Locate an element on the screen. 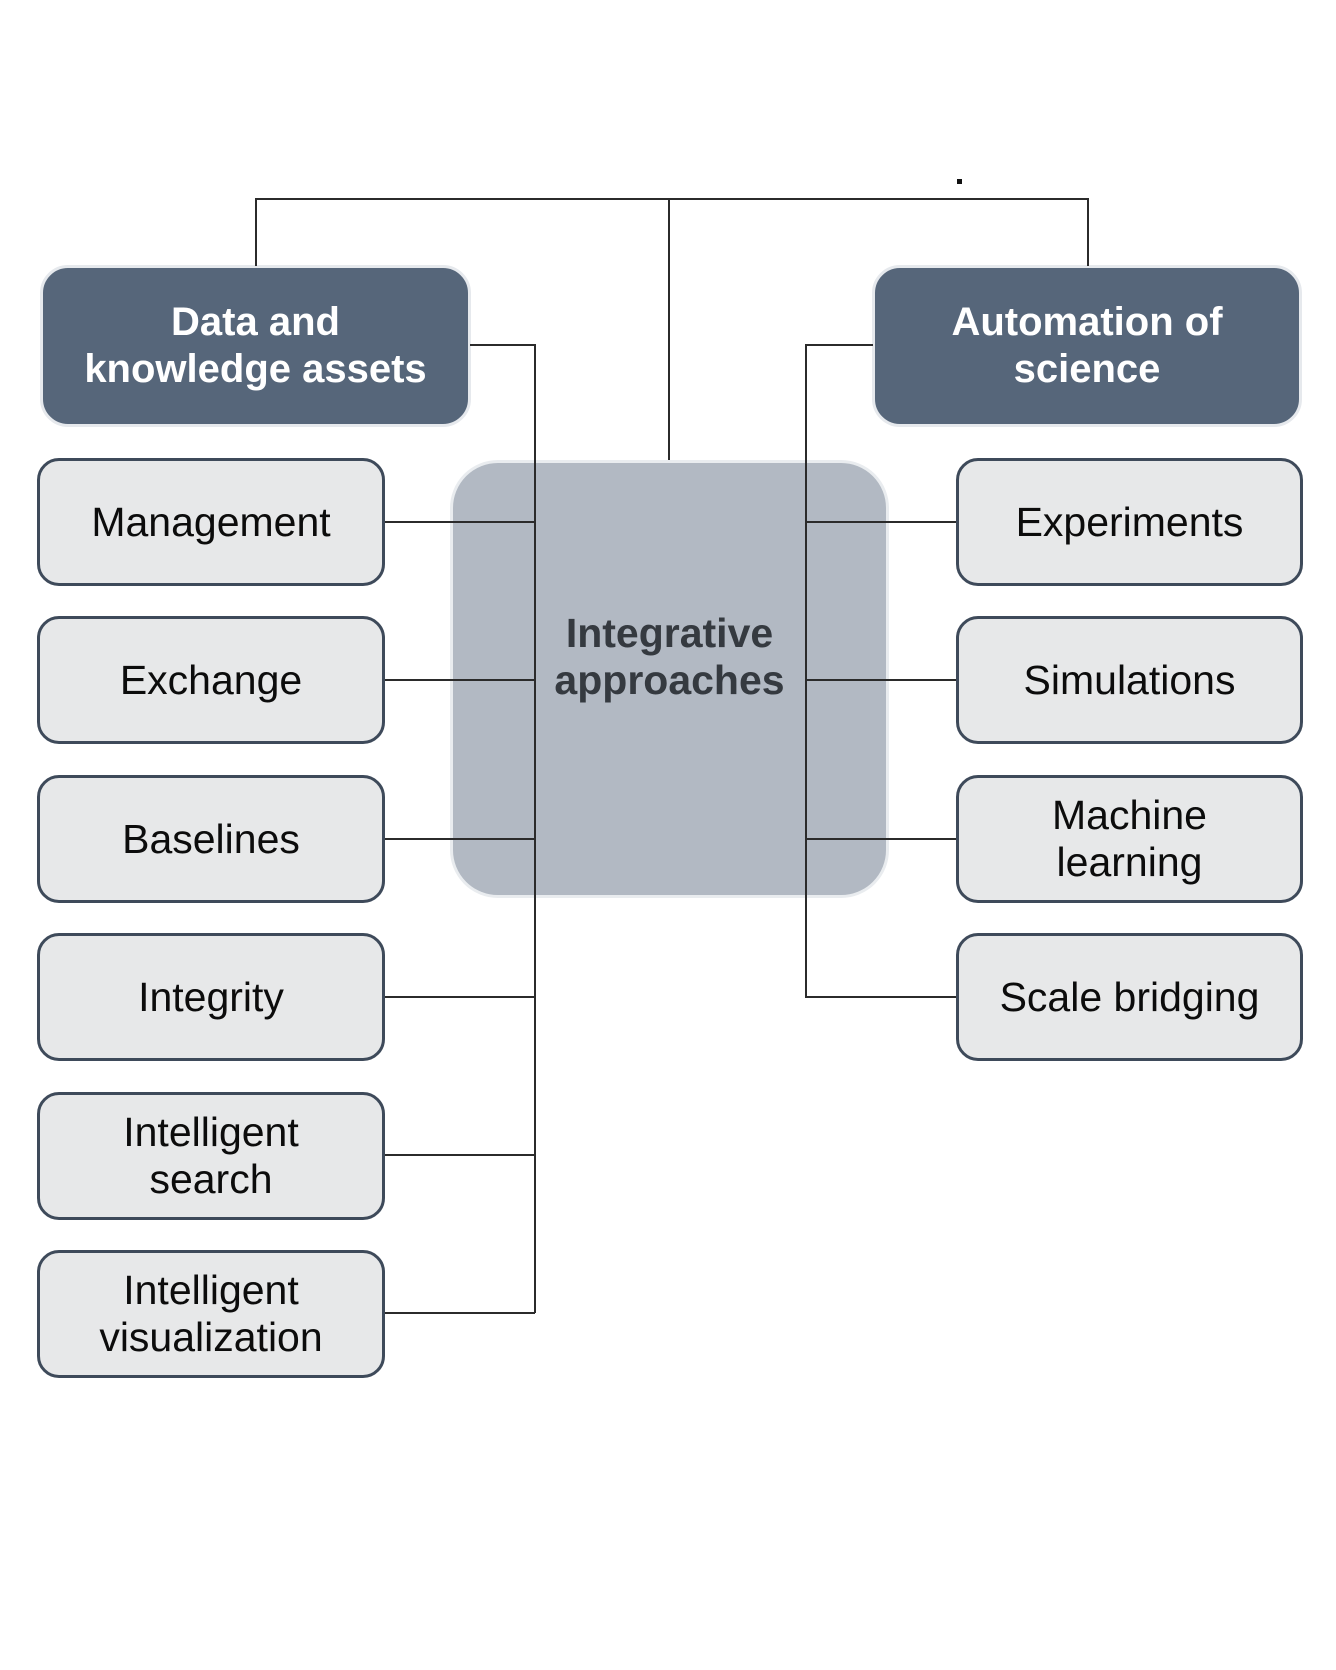 This screenshot has width=1336, height=1670. center-line2: approaches is located at coordinates (669, 680).